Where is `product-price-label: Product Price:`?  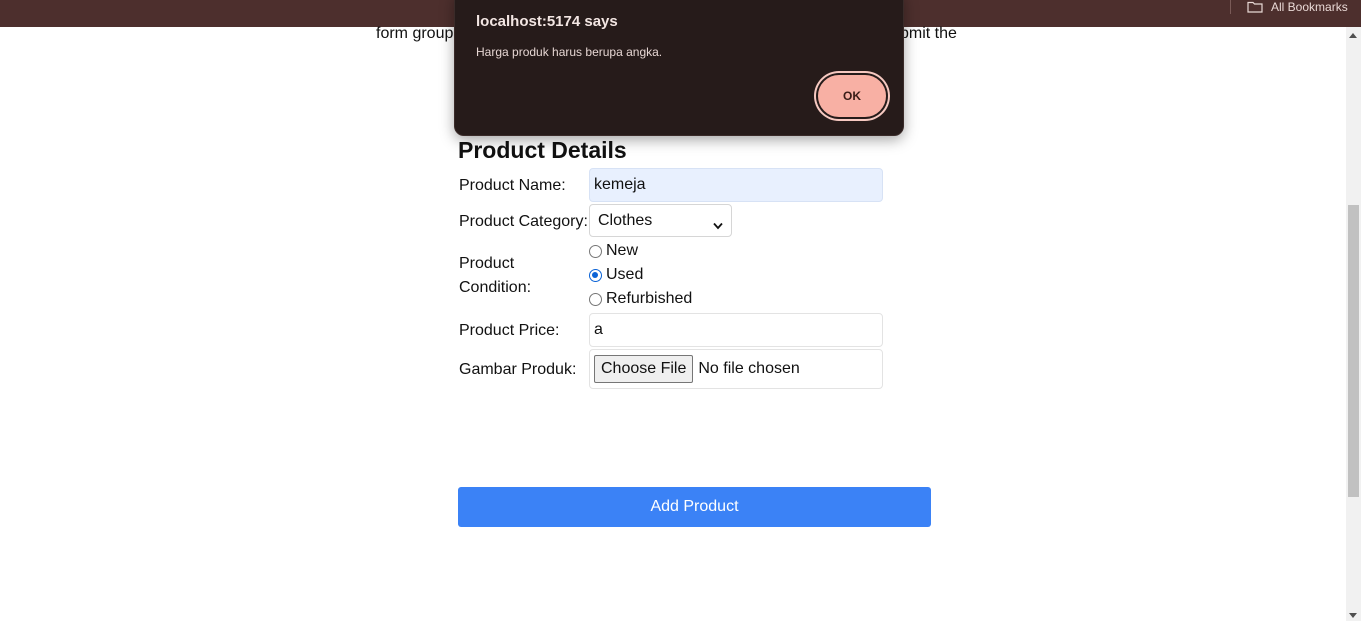 product-price-label: Product Price: is located at coordinates (509, 330).